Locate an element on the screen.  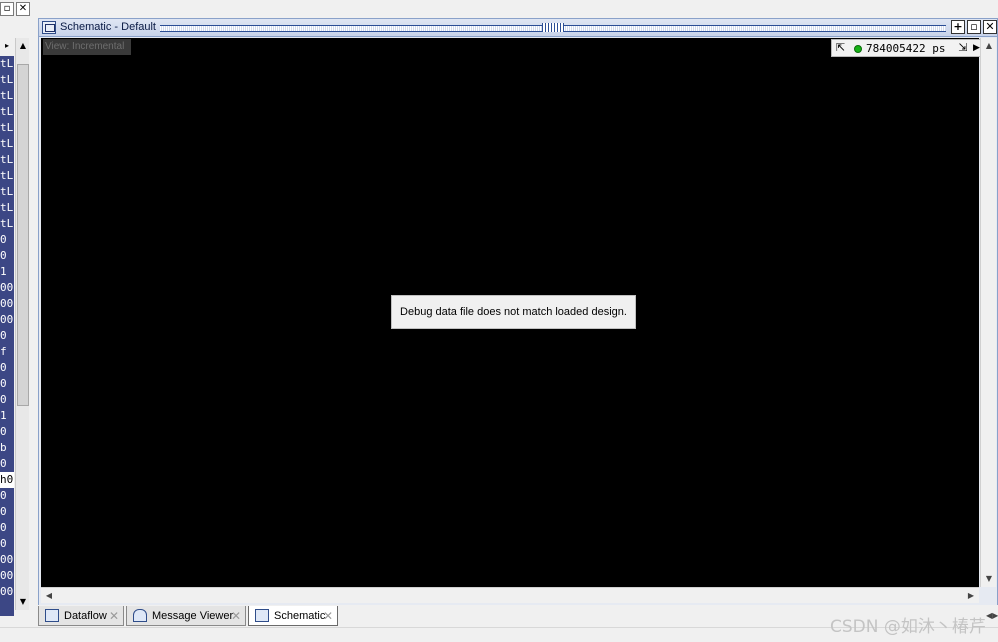
tab-label: Schematic is located at coordinates (300, 616).